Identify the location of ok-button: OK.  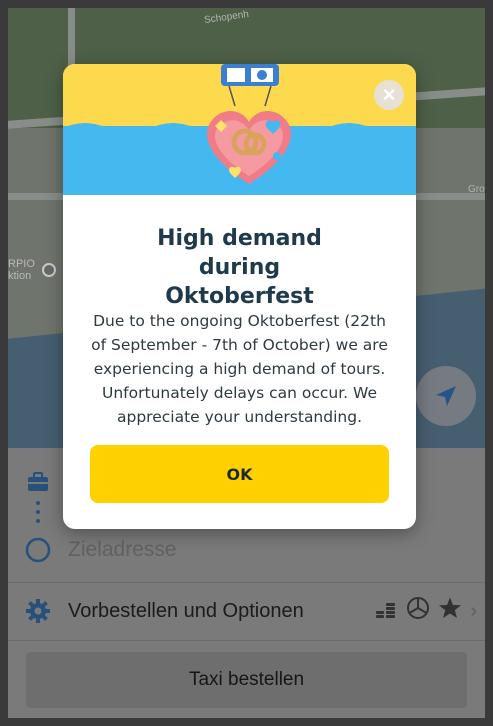
(239, 474).